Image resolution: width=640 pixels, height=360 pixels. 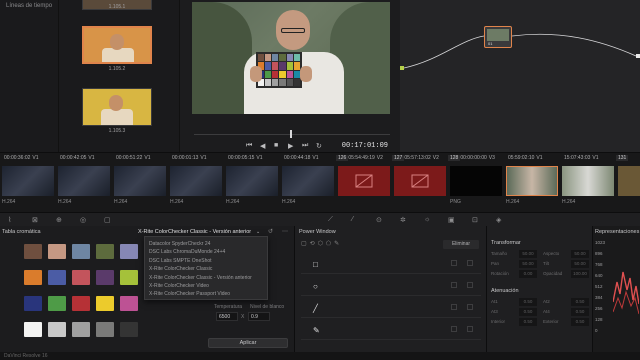 What do you see at coordinates (319, 146) in the screenshot?
I see `loop-icon: ↻` at bounding box center [319, 146].